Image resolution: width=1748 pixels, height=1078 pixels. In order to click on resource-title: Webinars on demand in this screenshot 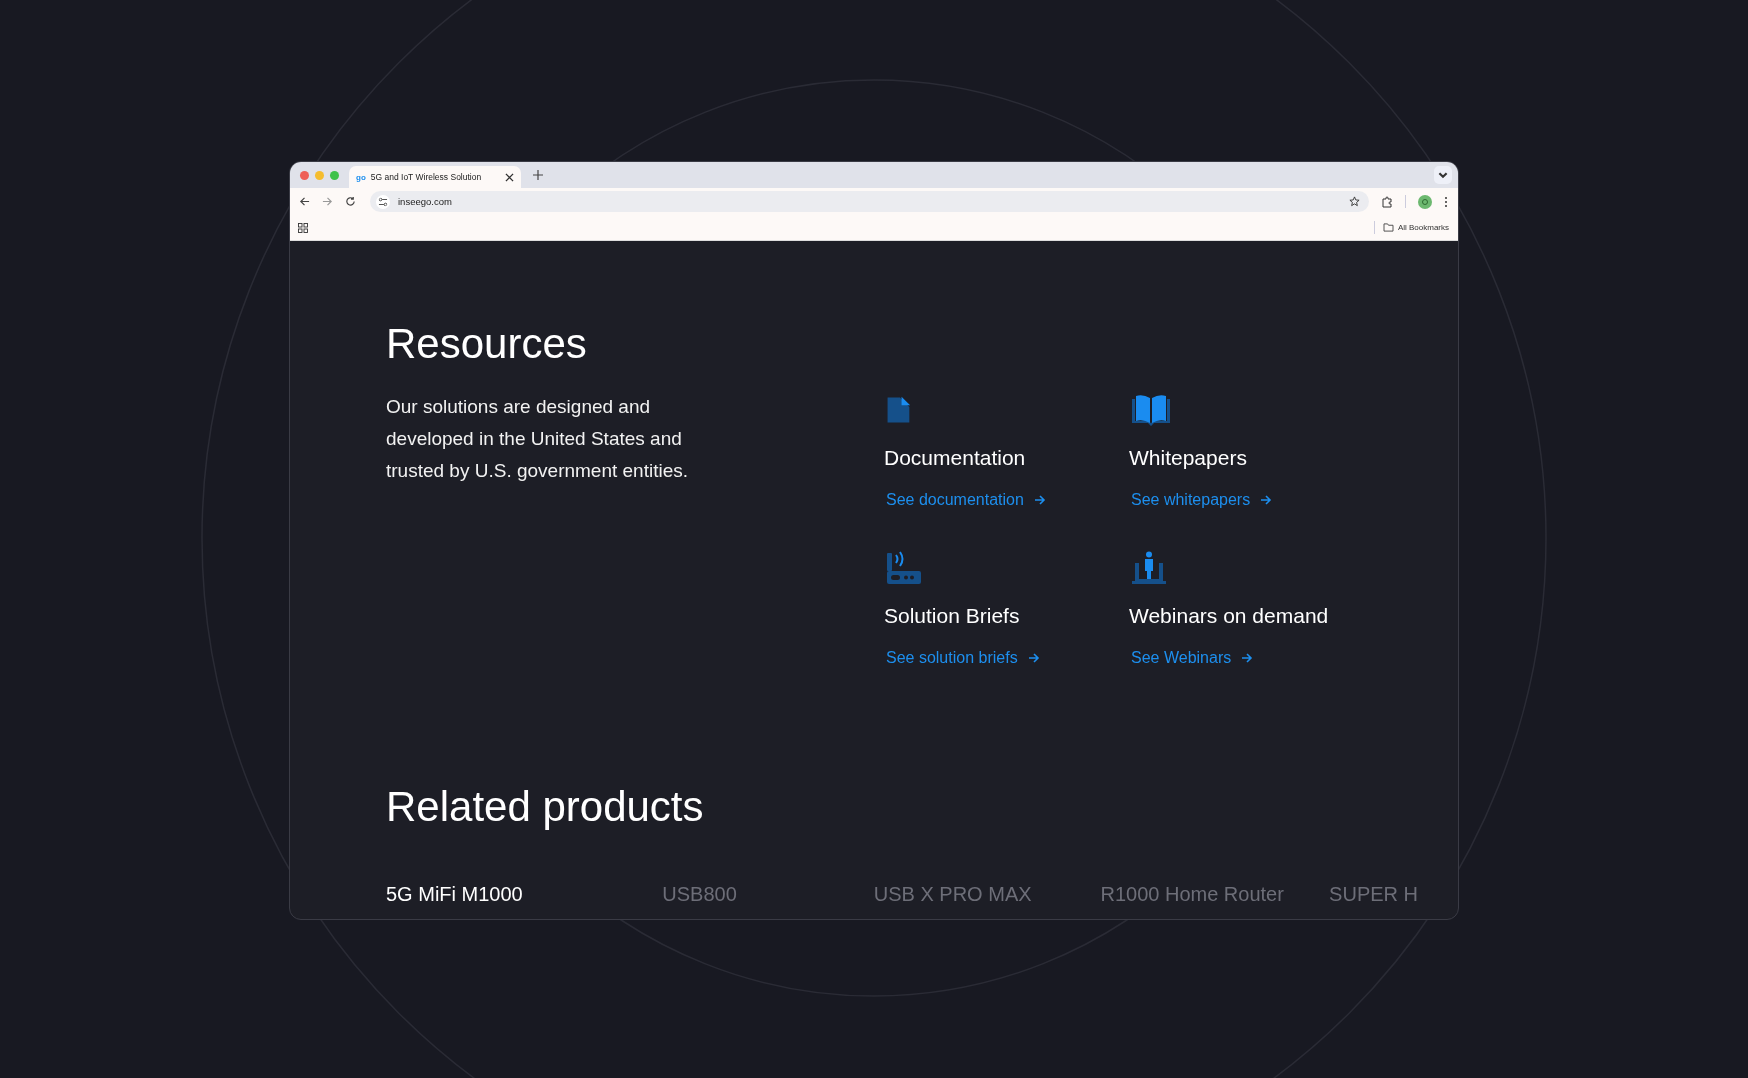, I will do `click(1229, 616)`.